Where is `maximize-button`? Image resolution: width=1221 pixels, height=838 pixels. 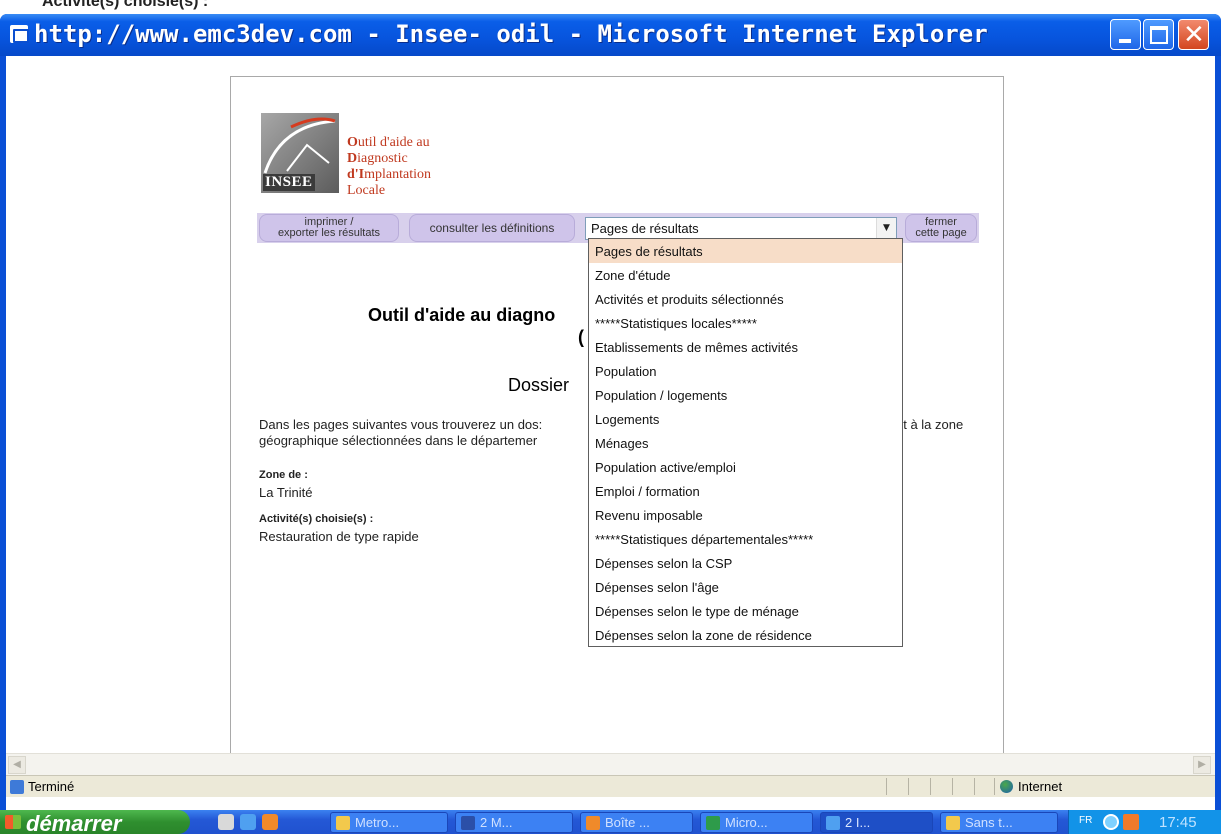 maximize-button is located at coordinates (1158, 34).